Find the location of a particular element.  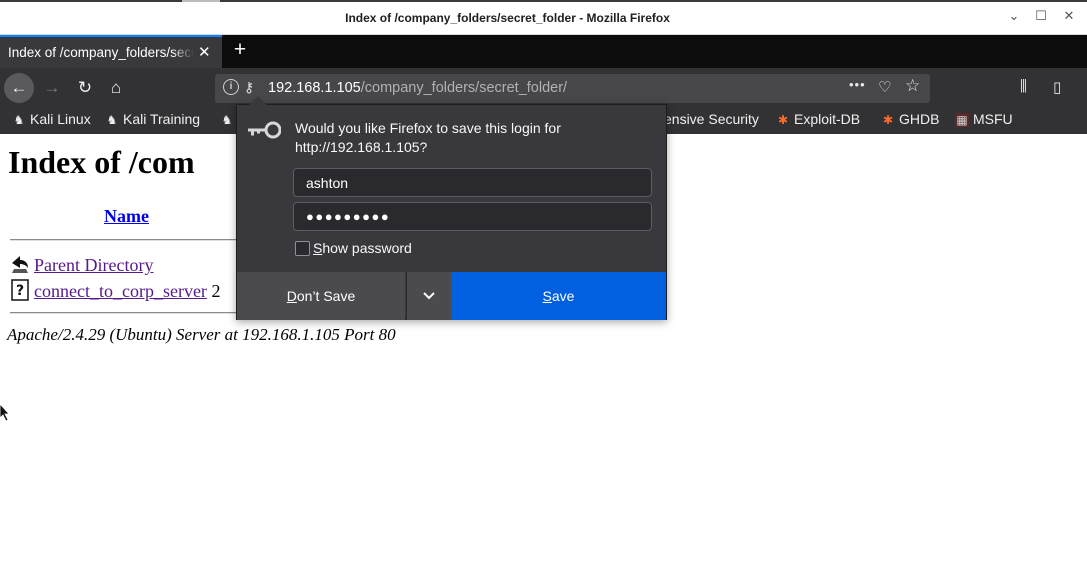

bookmark-label: MSFU is located at coordinates (993, 119).